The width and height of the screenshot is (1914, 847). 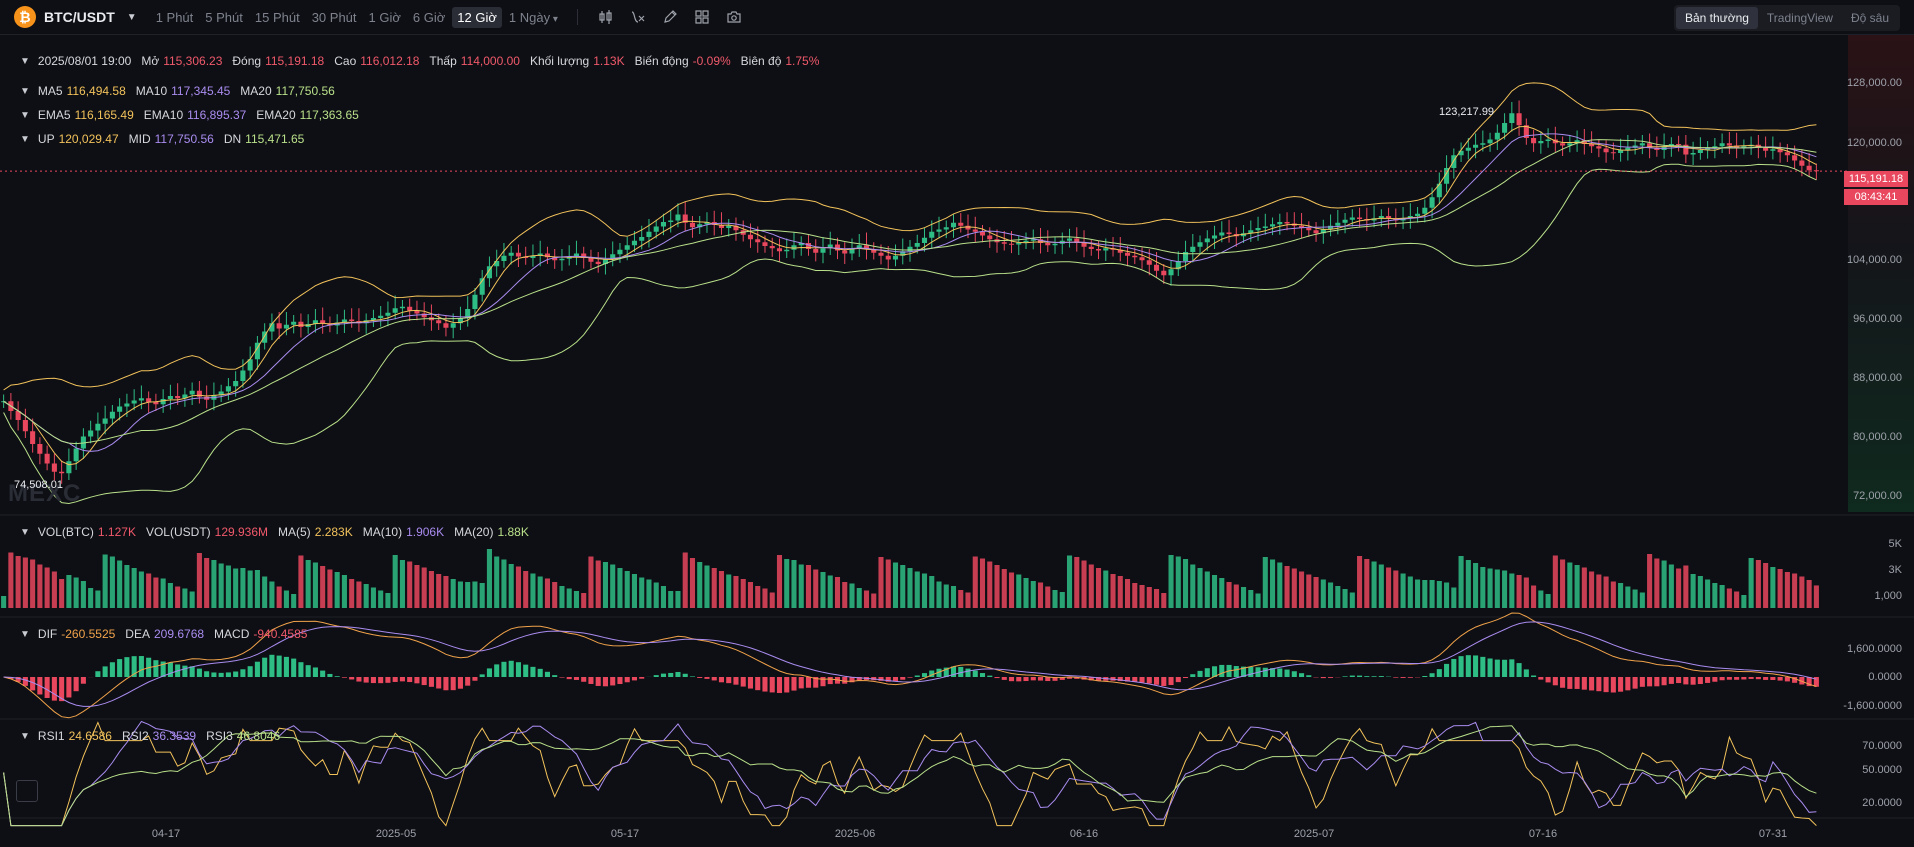 What do you see at coordinates (670, 17) in the screenshot?
I see `draw-pencil-icon` at bounding box center [670, 17].